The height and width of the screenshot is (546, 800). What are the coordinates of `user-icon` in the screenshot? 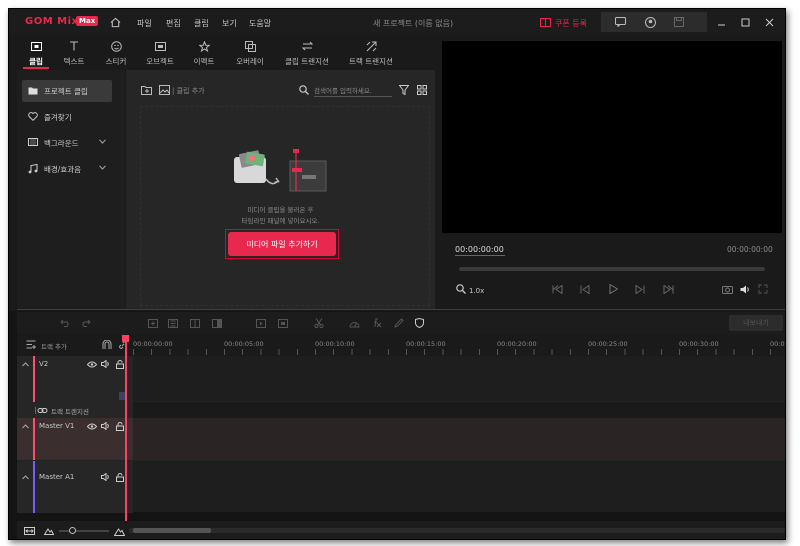 It's located at (650, 22).